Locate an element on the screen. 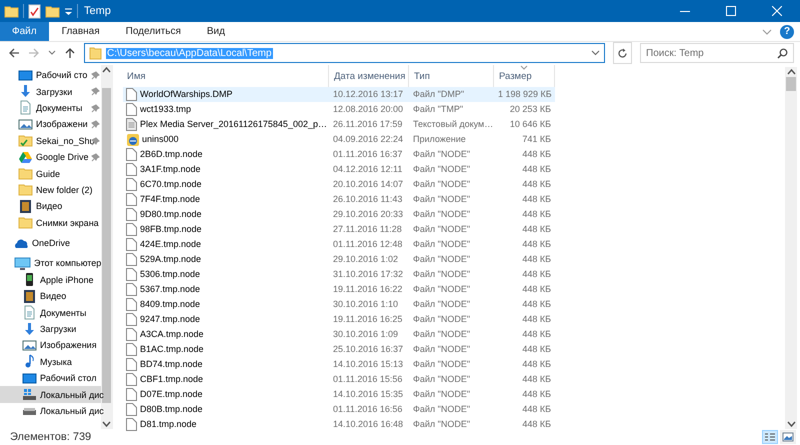 This screenshot has height=445, width=800. back-arrow-icon is located at coordinates (14, 53).